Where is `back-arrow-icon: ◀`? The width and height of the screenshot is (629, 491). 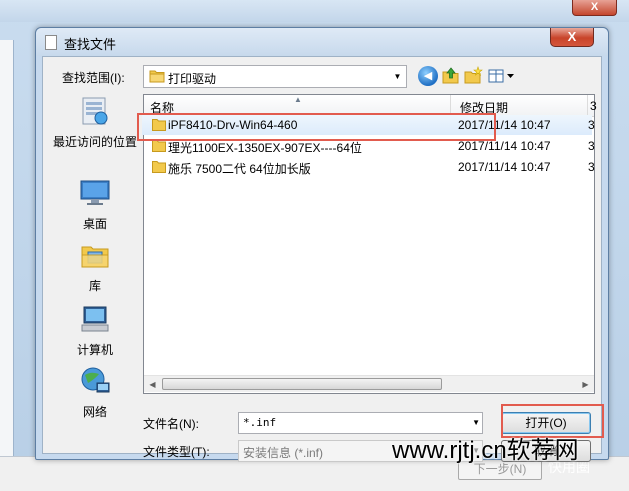 back-arrow-icon: ◀ is located at coordinates (428, 76).